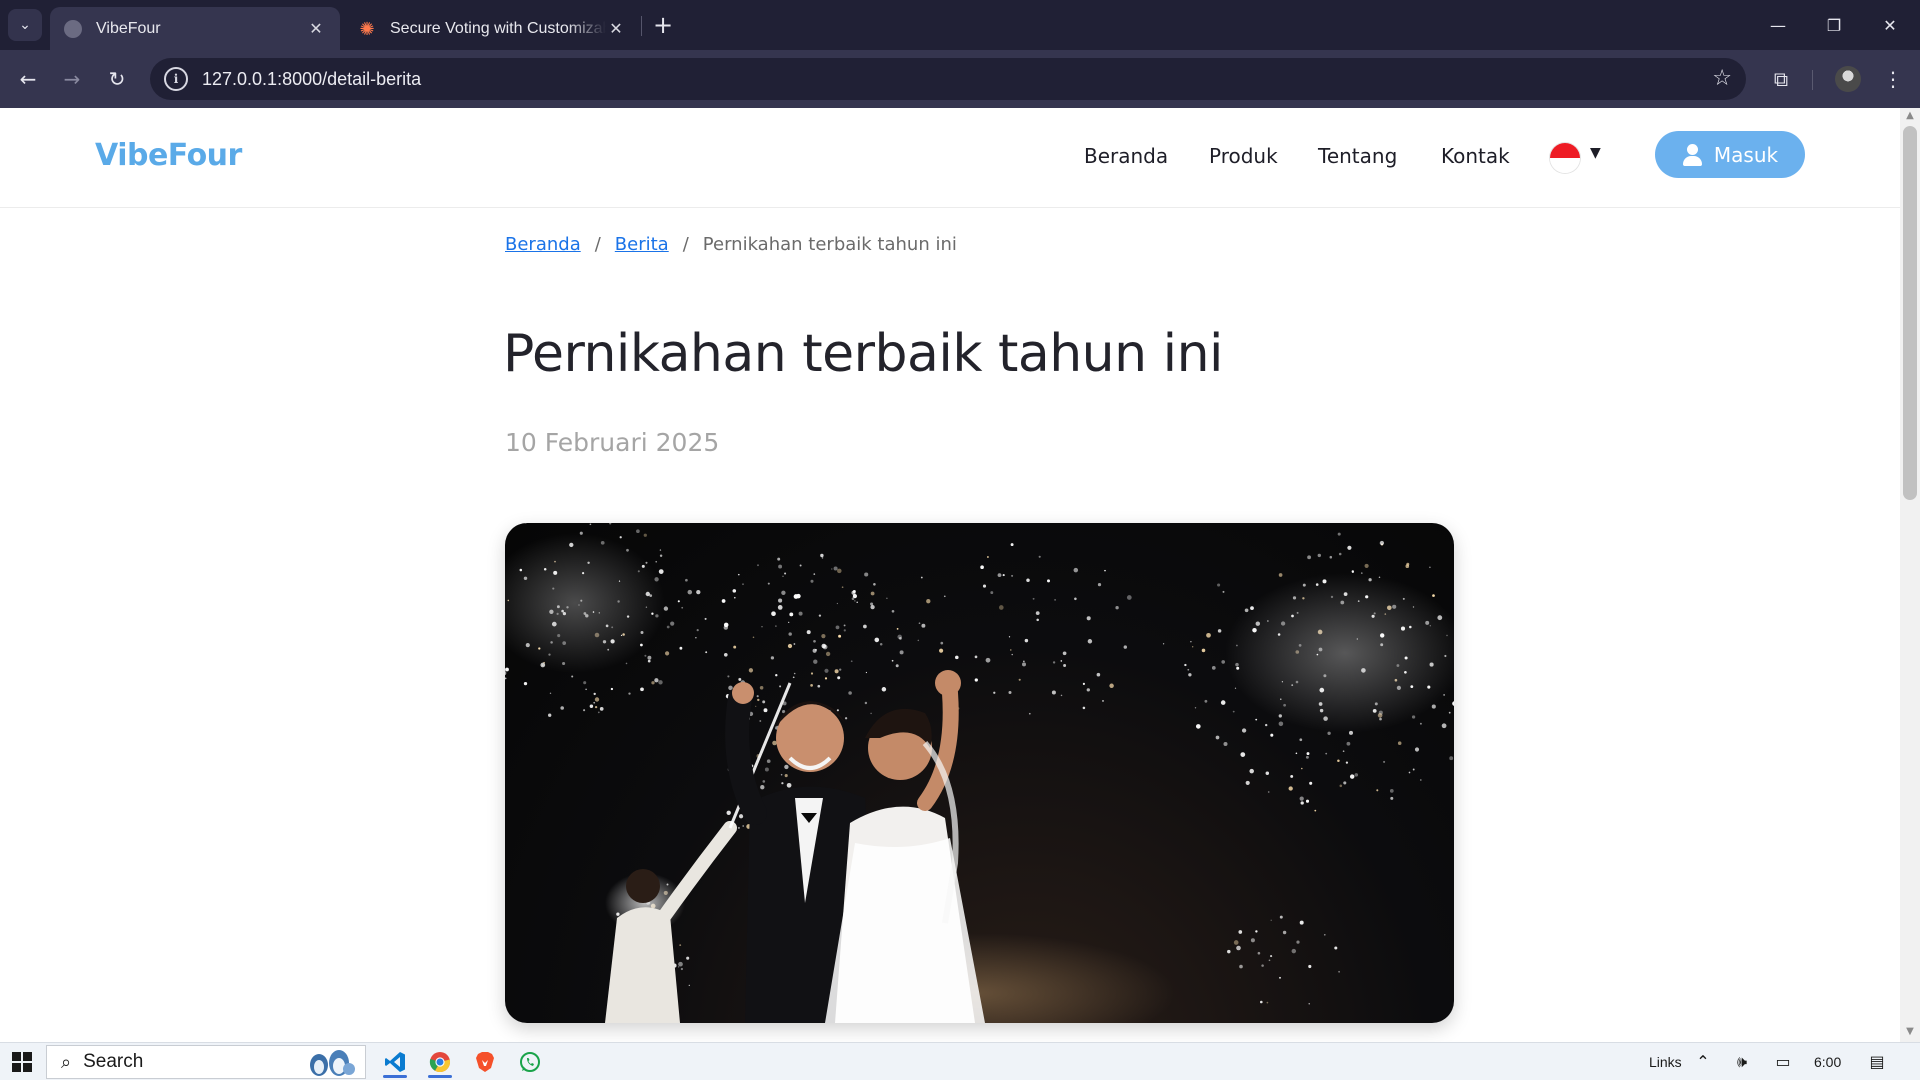 This screenshot has width=1920, height=1080. I want to click on bride-figure, so click(905, 846).